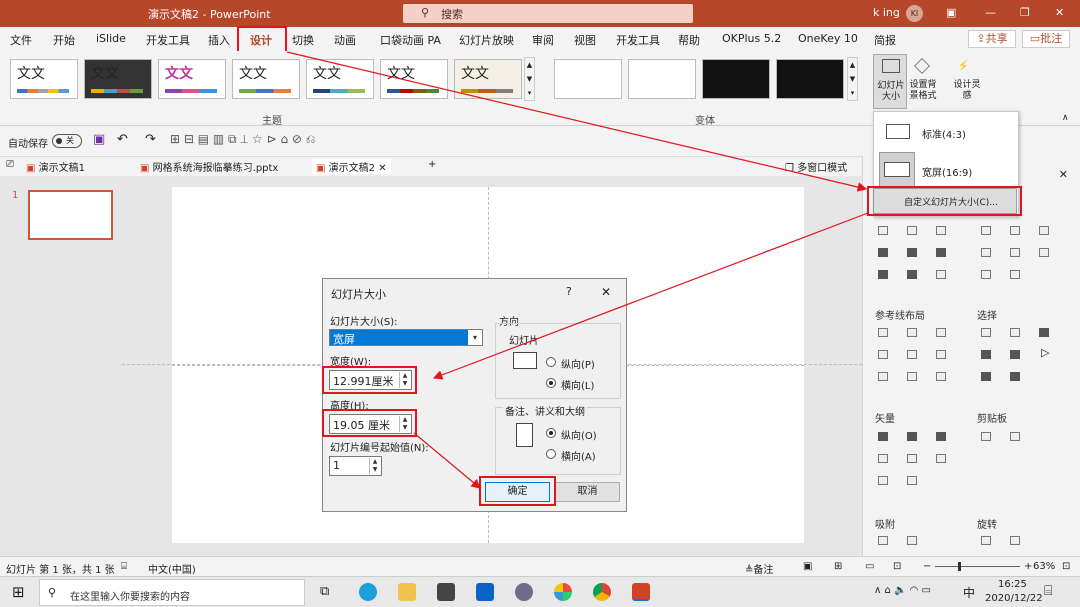 This screenshot has height=607, width=1080. I want to click on guide-center-icon, so click(912, 332).